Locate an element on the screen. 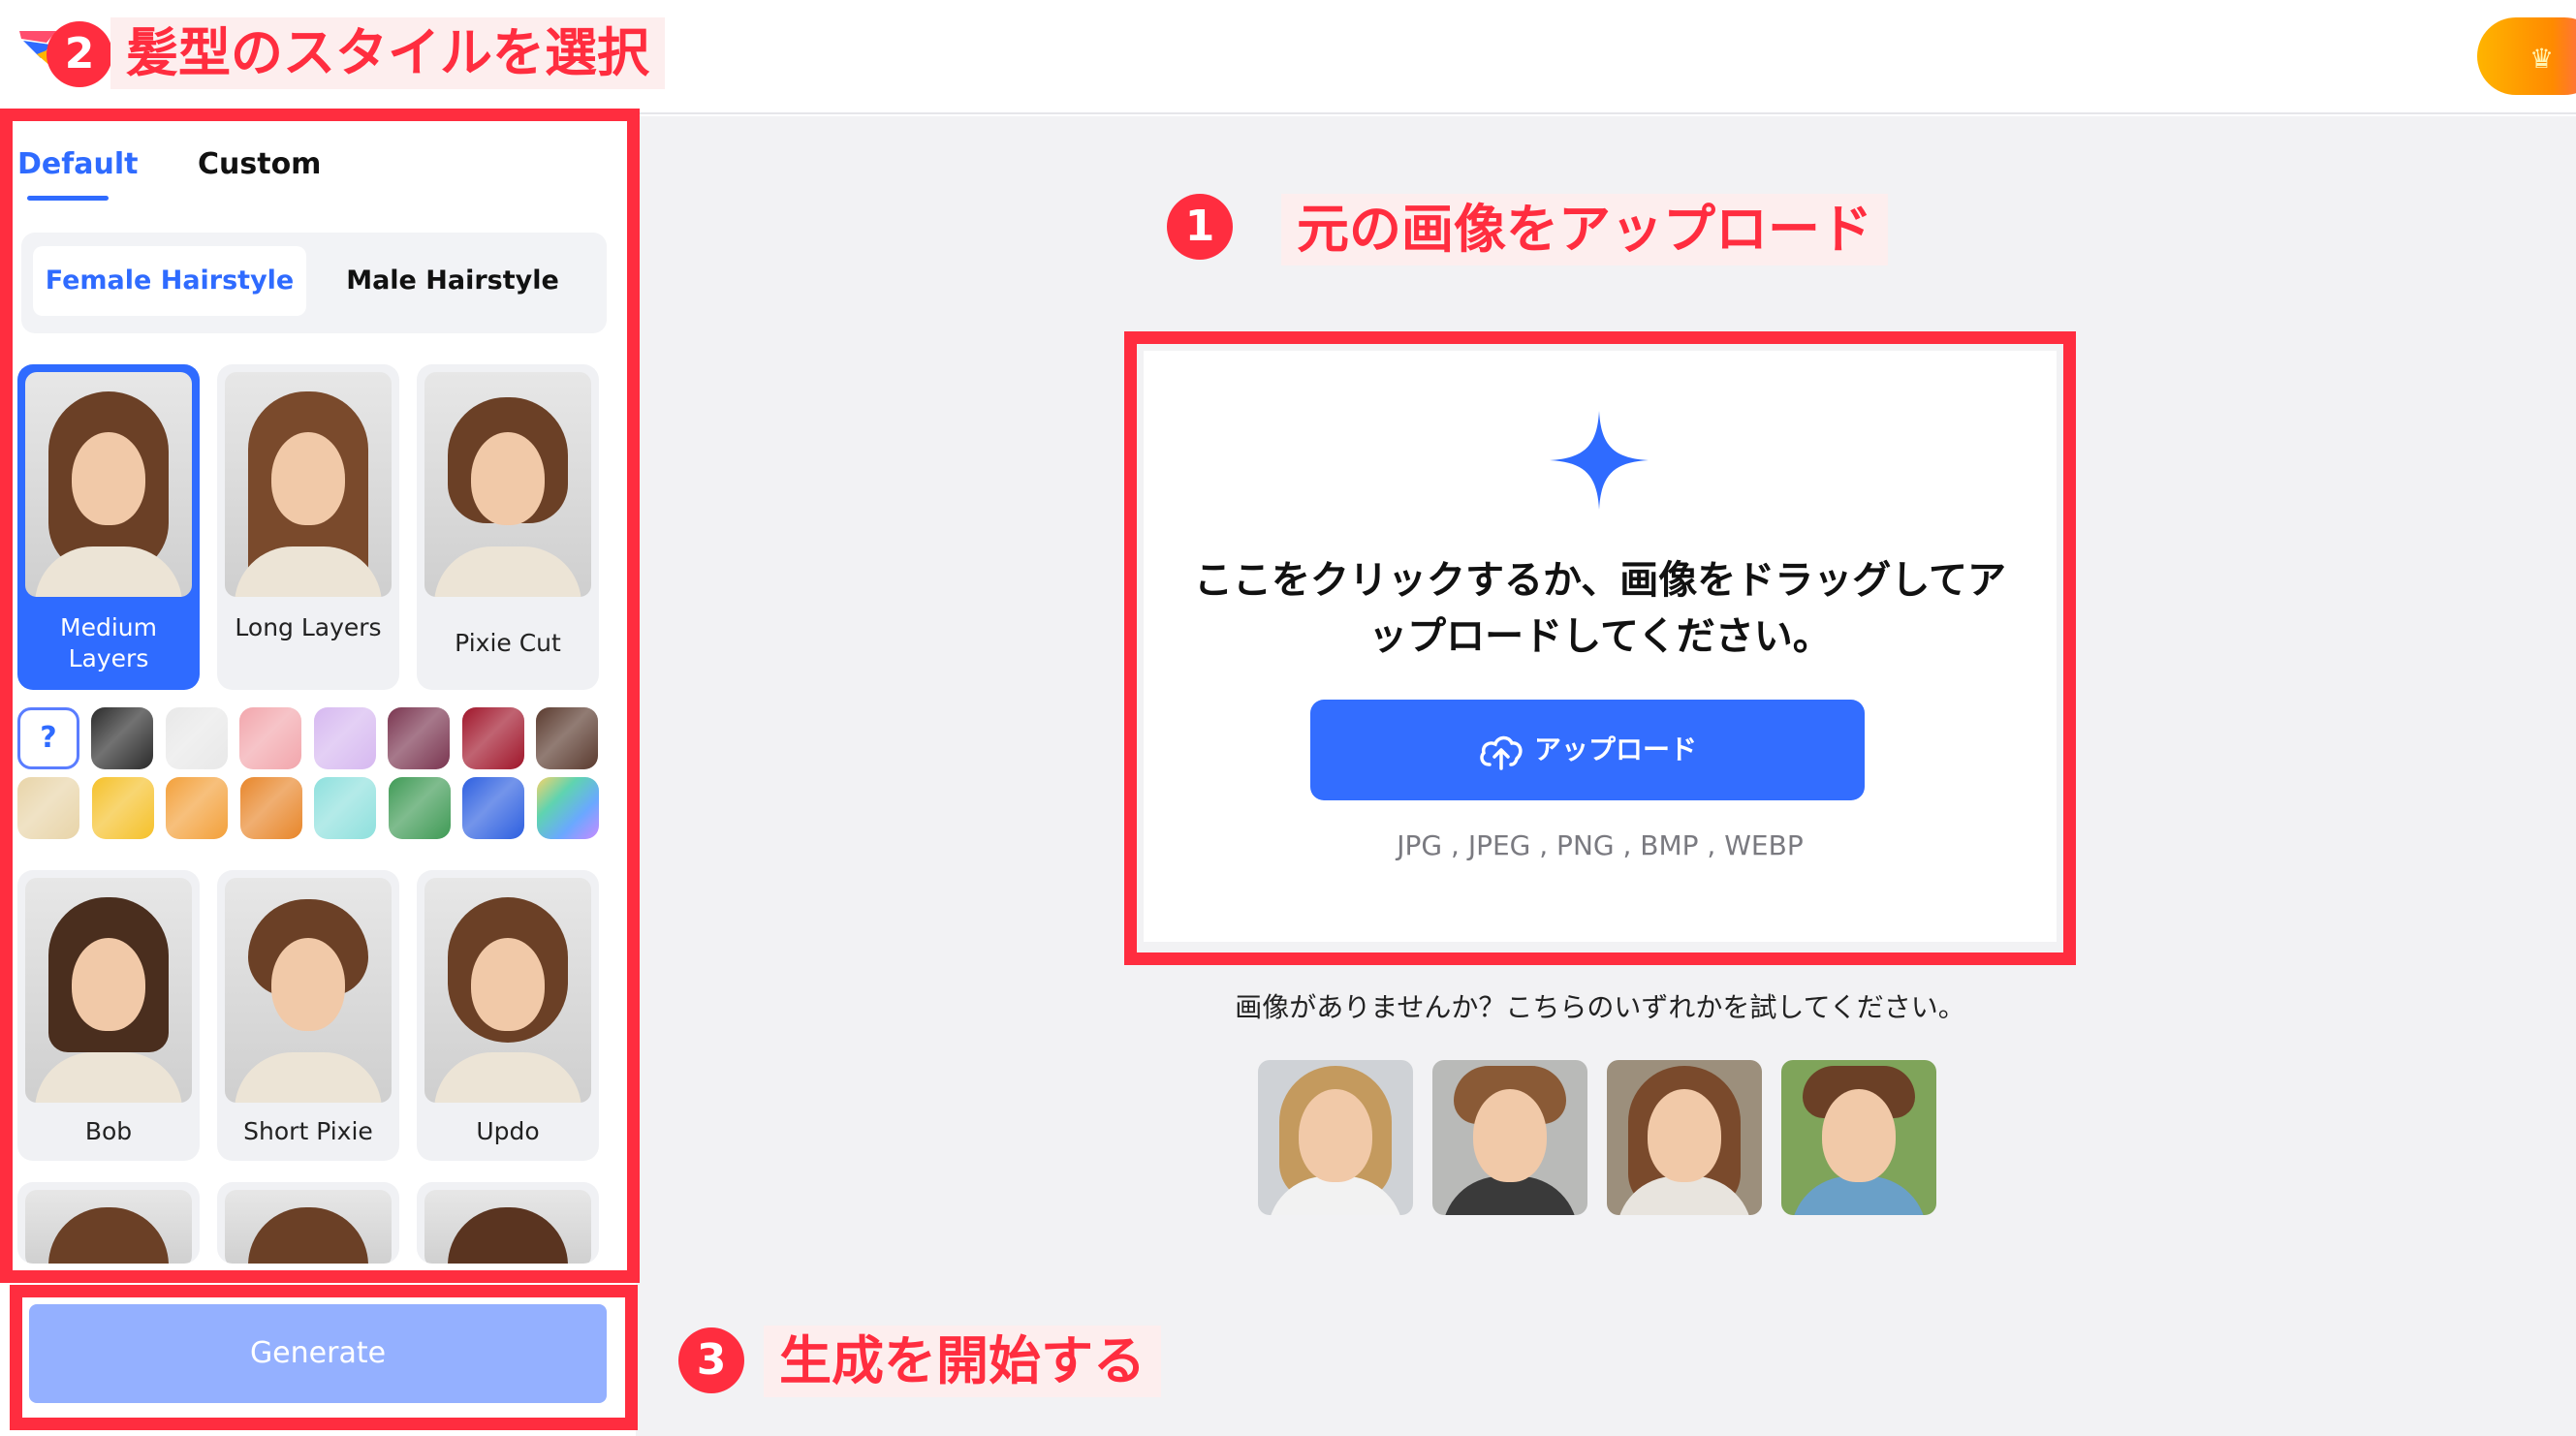 The width and height of the screenshot is (2576, 1436). sample-prompt: 画像がありませんか？こちらのいずれかを試してください。 is located at coordinates (1600, 1007).